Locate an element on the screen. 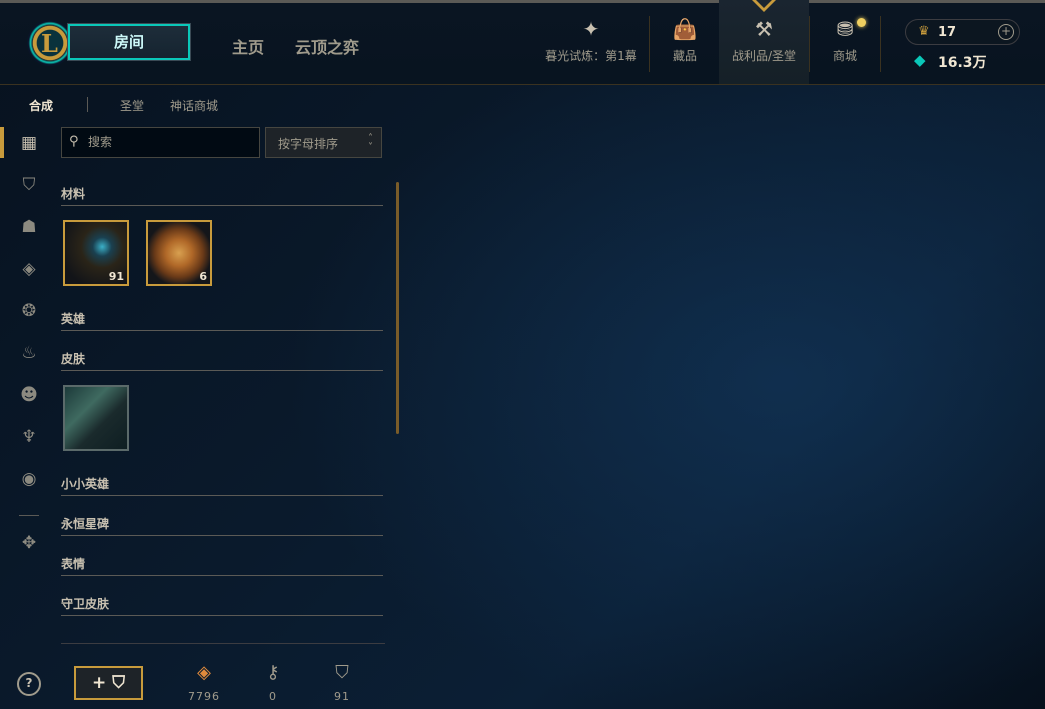  nav-loot-label: 战利品/圣堂 is located at coordinates (764, 56).